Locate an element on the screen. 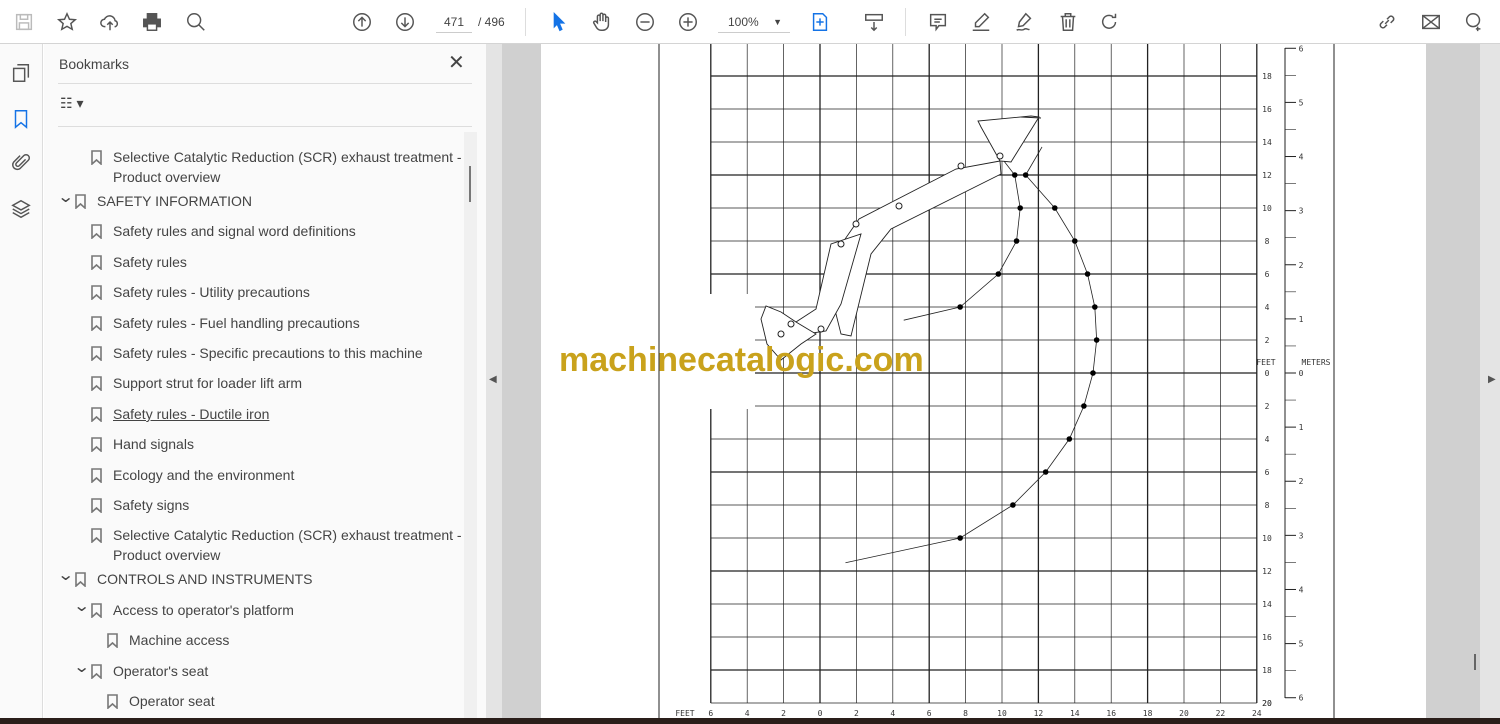 Image resolution: width=1500 pixels, height=724 pixels. bookmark-item: Safety rules is located at coordinates (139, 263).